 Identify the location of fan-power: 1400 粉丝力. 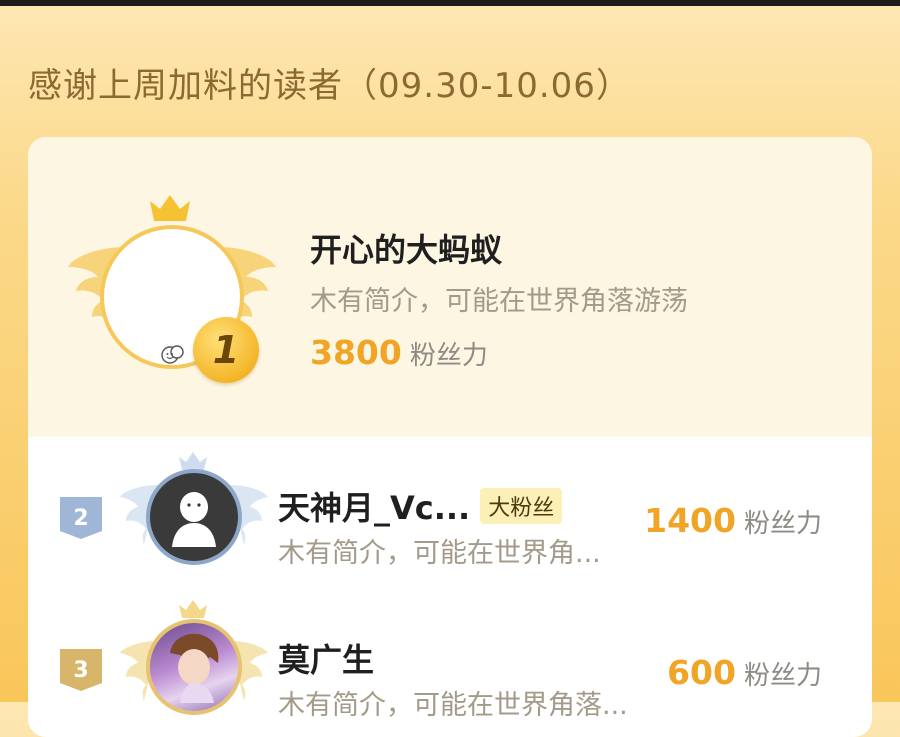
(733, 520).